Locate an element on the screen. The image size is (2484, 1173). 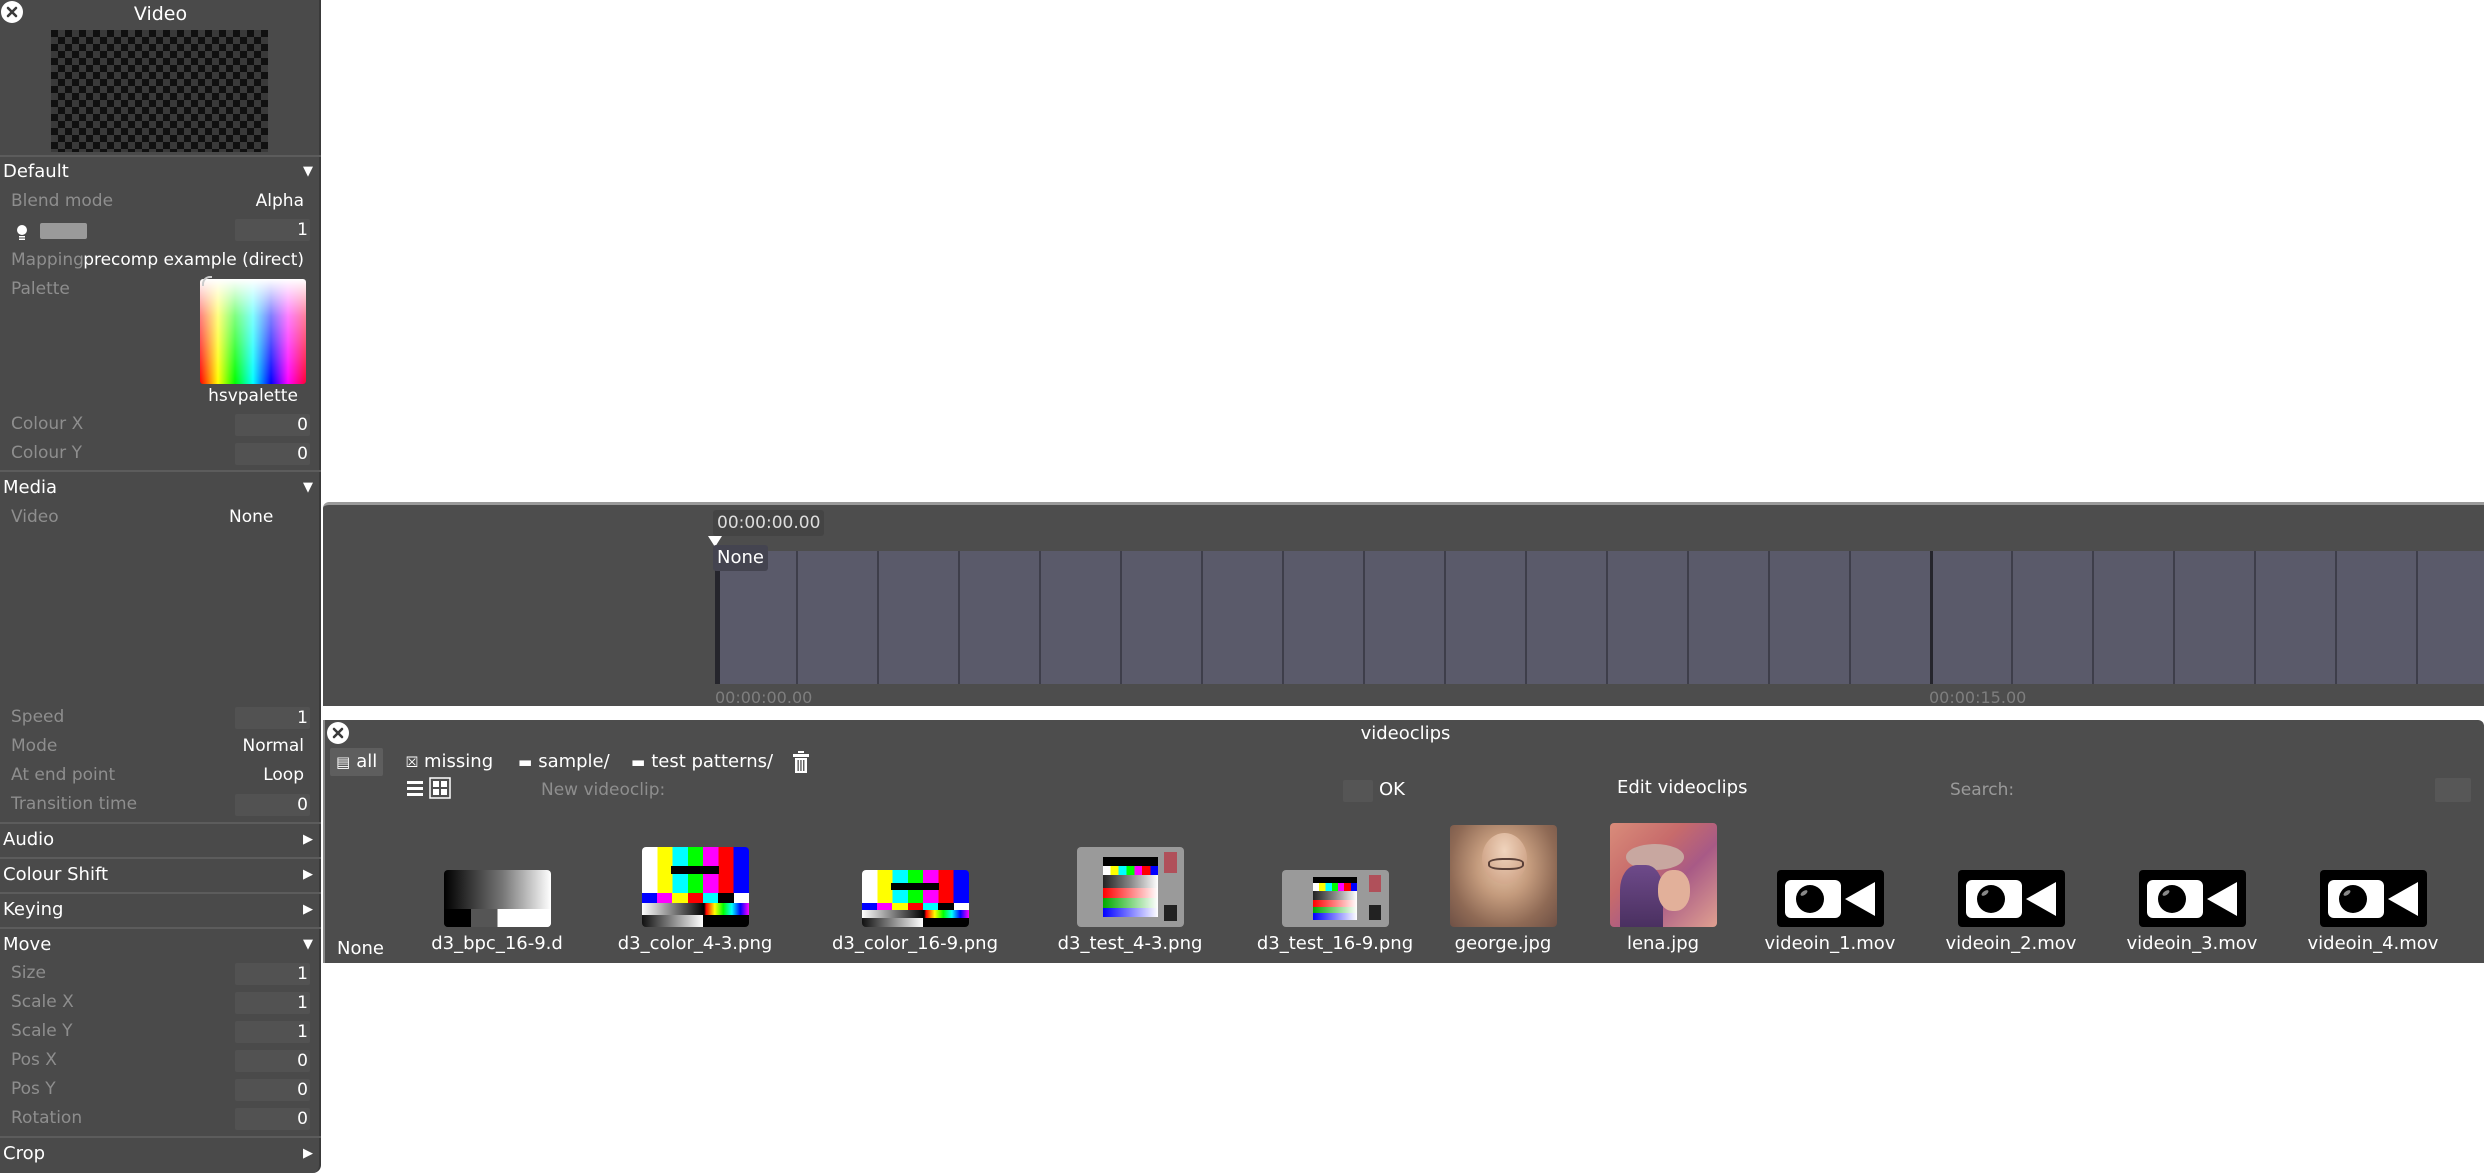
section-media: Media ▼ is located at coordinates (160, 488).